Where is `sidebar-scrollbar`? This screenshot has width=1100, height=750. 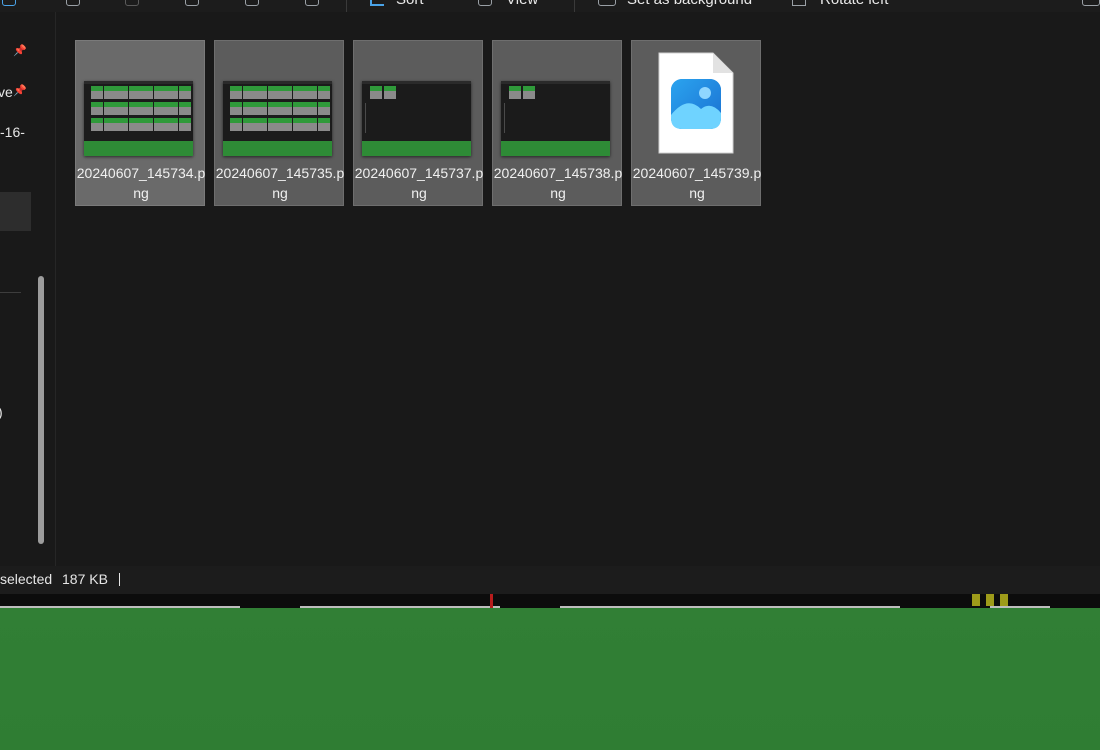
sidebar-scrollbar is located at coordinates (41, 410).